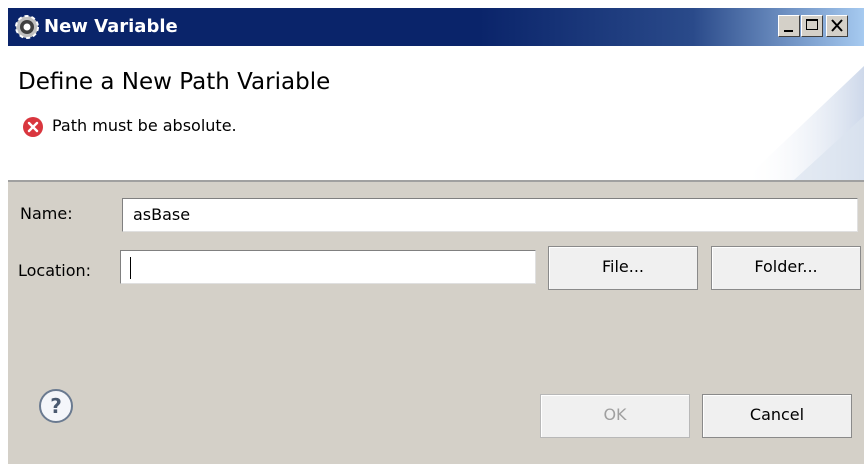  What do you see at coordinates (328, 267) in the screenshot?
I see `location-field` at bounding box center [328, 267].